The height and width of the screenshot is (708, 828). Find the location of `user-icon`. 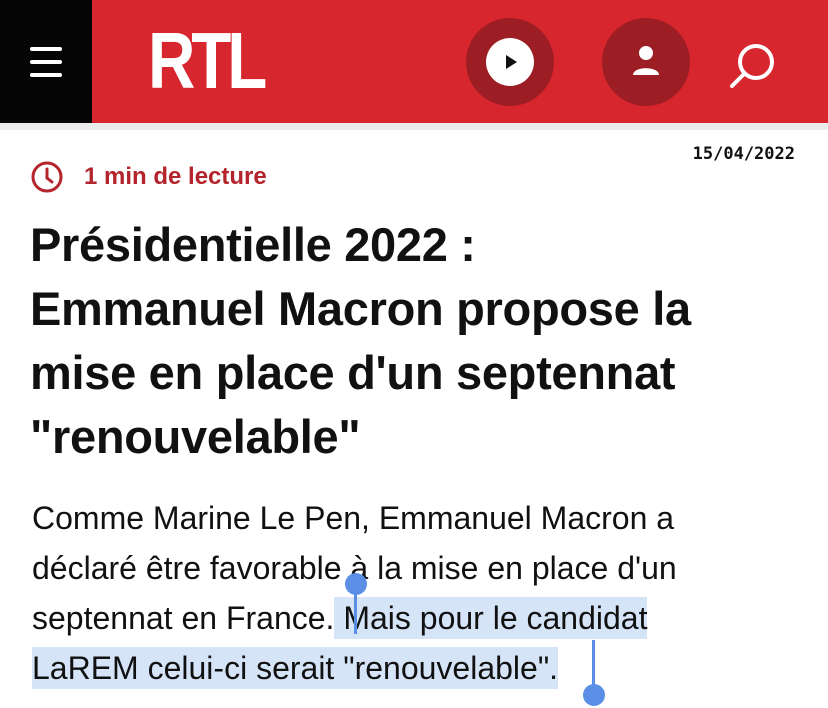

user-icon is located at coordinates (646, 60).